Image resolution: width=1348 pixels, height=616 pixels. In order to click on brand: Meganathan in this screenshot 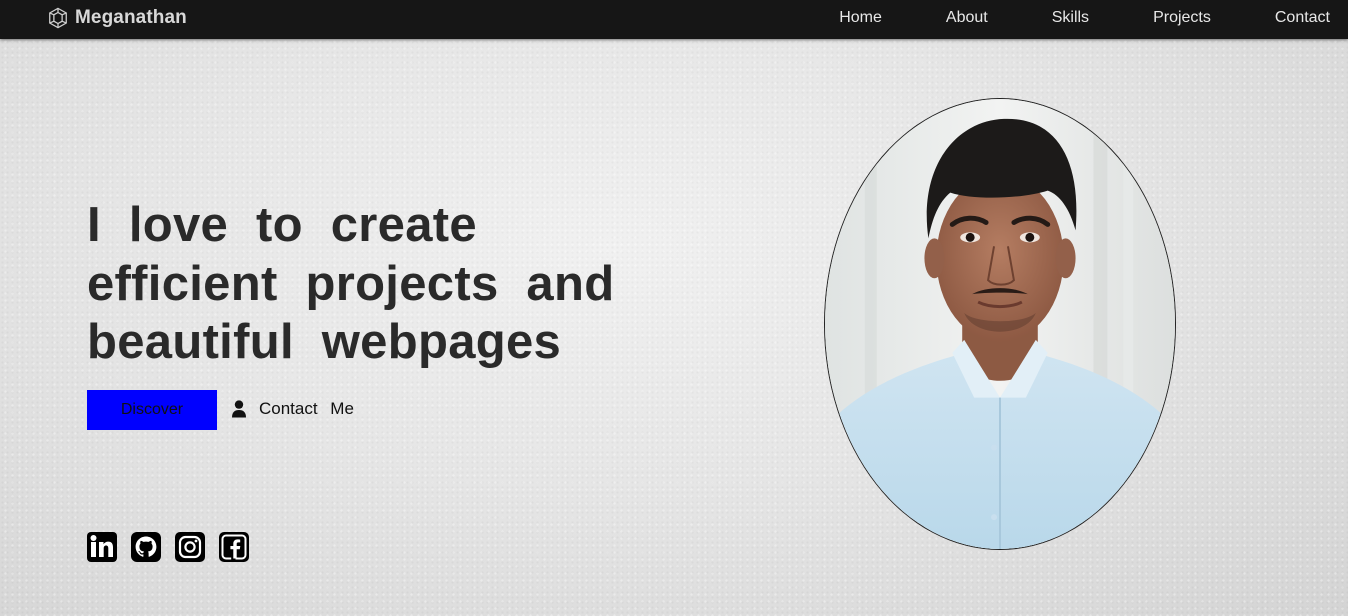, I will do `click(117, 18)`.